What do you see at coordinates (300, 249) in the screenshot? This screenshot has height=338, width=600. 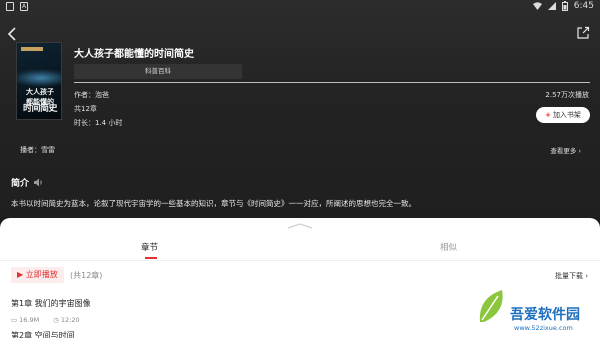 I see `tab-bar: 章节 相似` at bounding box center [300, 249].